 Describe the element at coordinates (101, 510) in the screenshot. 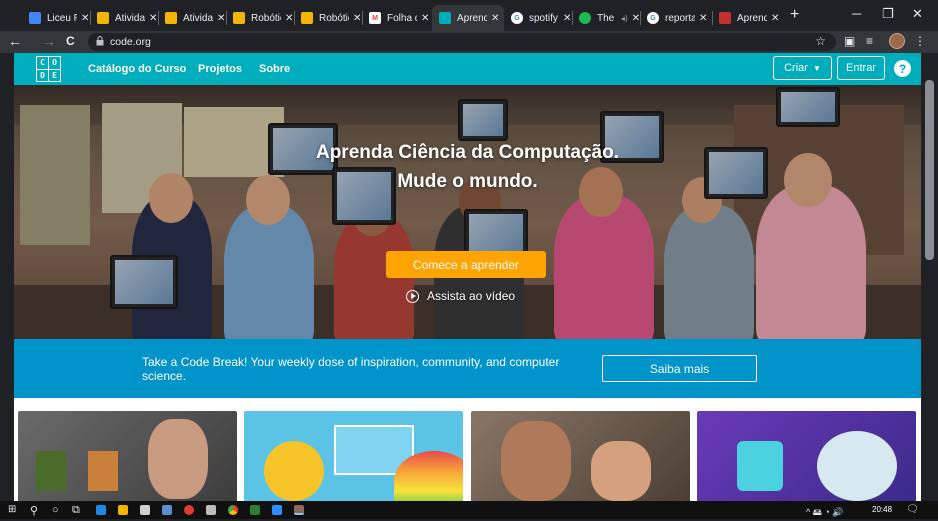

I see `edge-icon` at that location.